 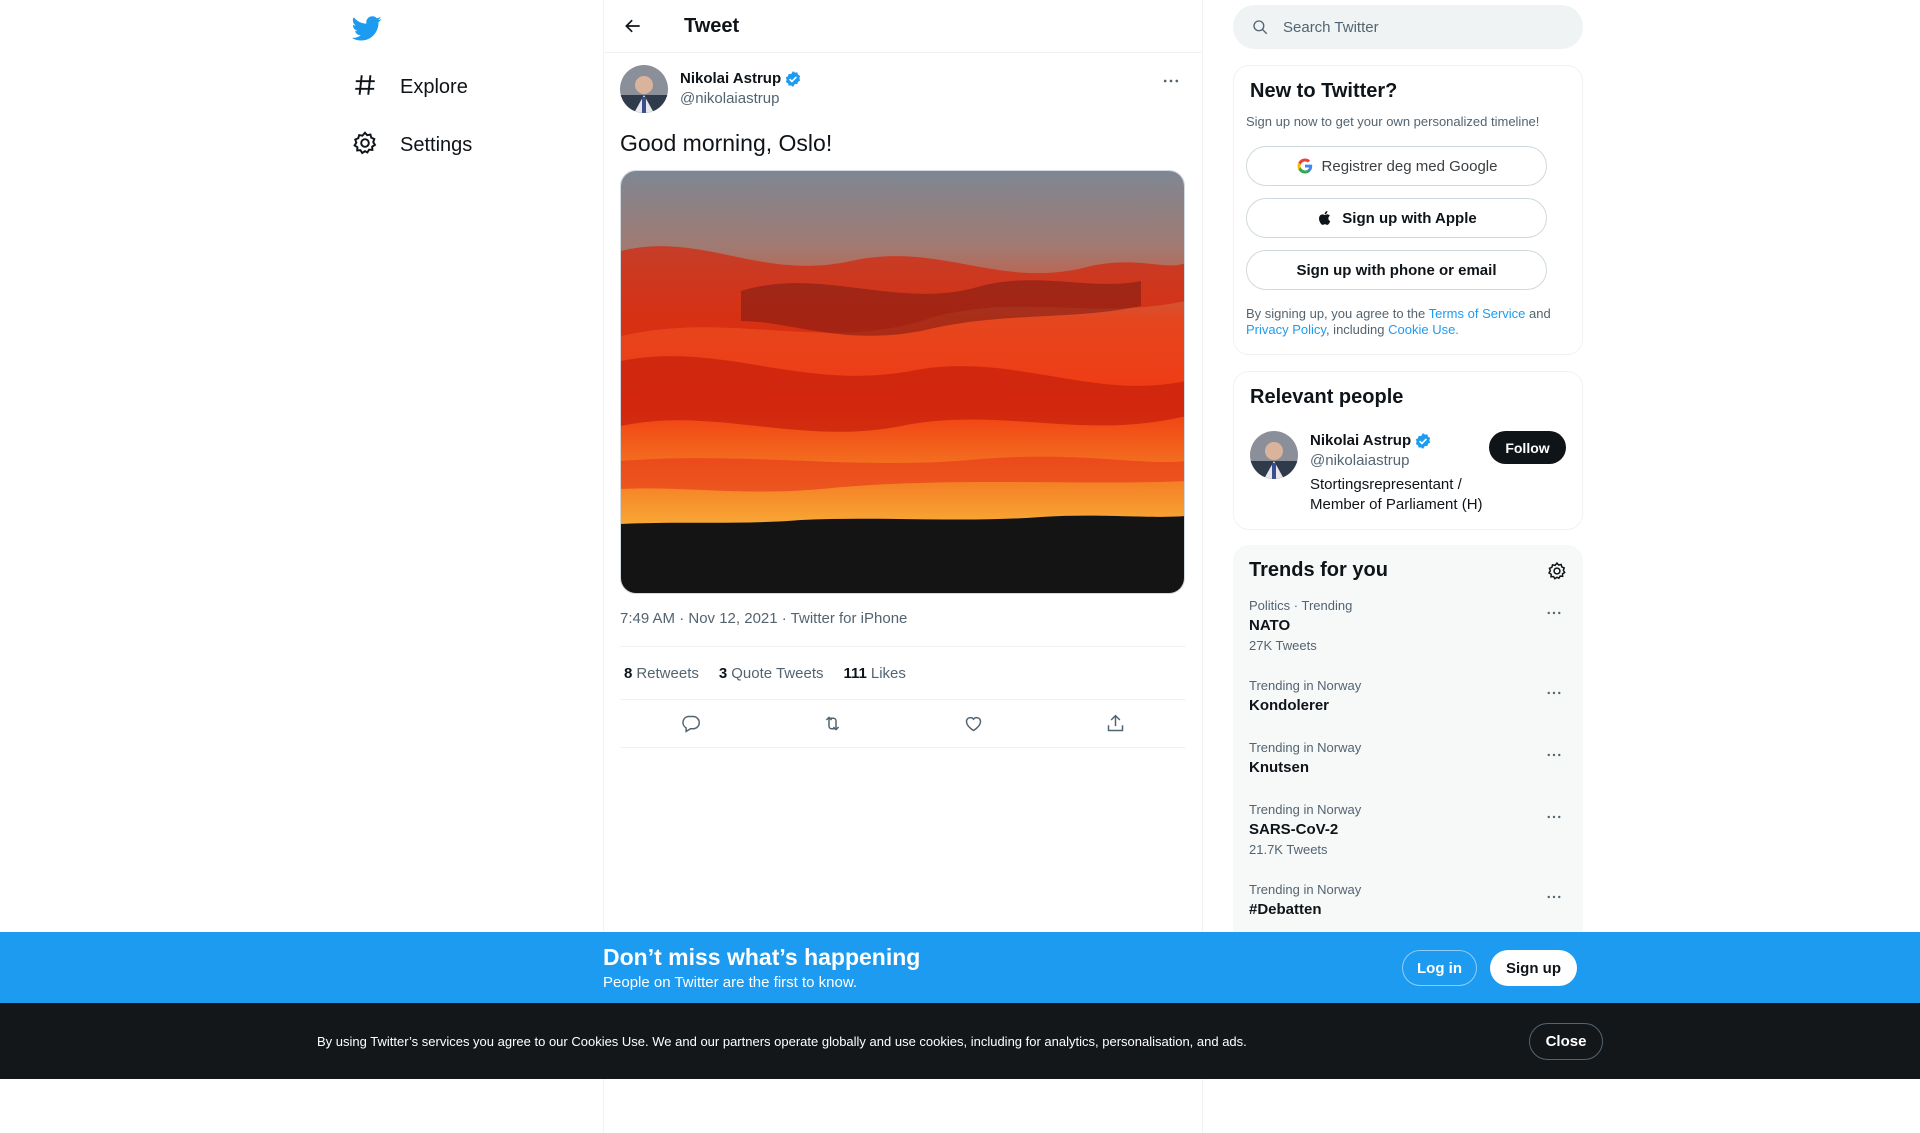 I want to click on trend-name: SARS-CoV-2, so click(x=1294, y=829).